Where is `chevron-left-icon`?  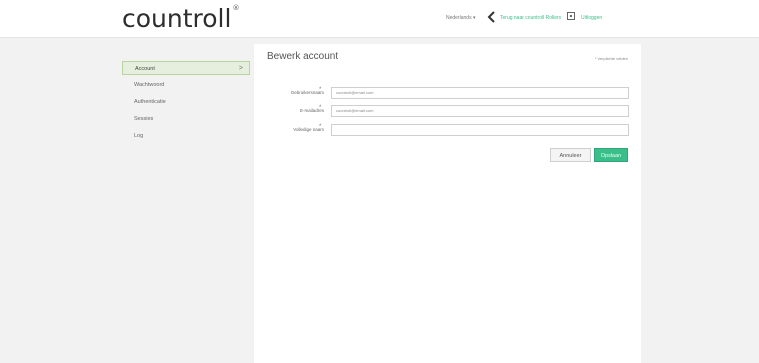 chevron-left-icon is located at coordinates (491, 17).